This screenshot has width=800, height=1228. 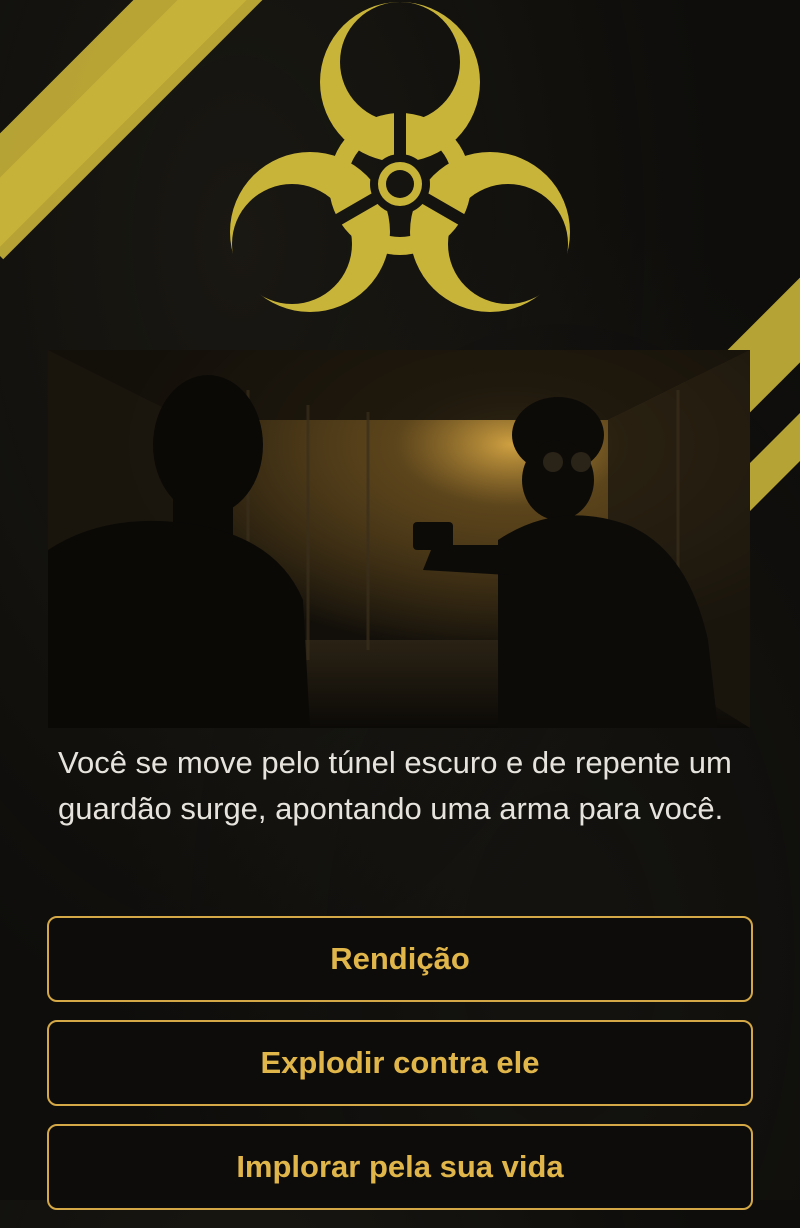 I want to click on biohazard-icon, so click(x=400, y=170).